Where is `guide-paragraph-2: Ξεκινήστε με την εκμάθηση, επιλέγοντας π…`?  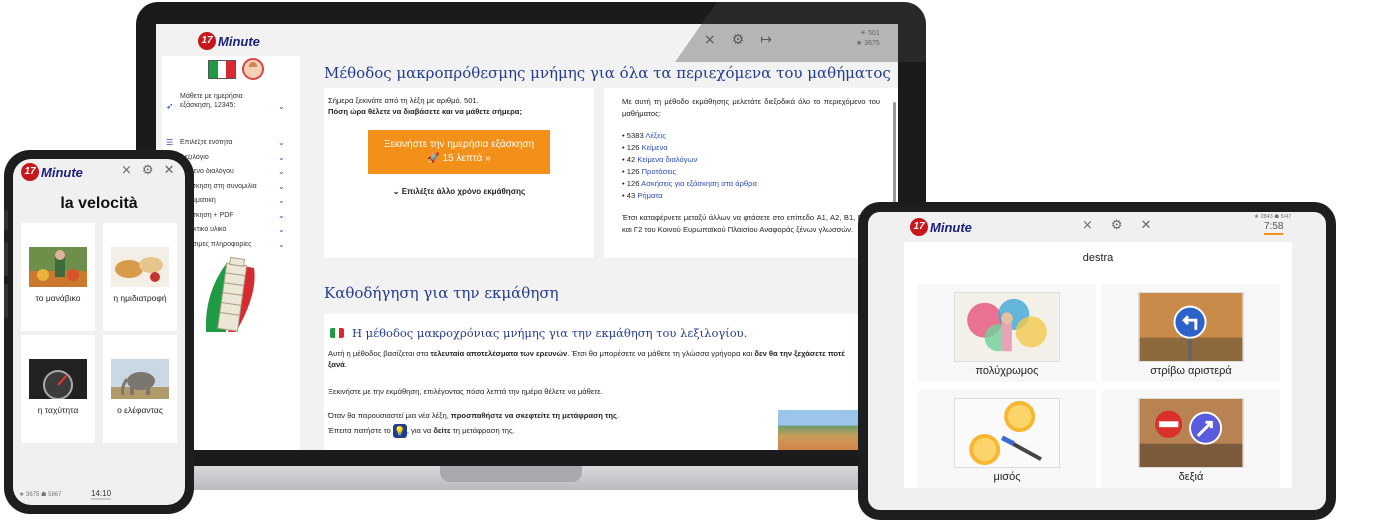
guide-paragraph-2: Ξεκινήστε με την εκμάθηση, επιλέγοντας π… is located at coordinates (465, 391).